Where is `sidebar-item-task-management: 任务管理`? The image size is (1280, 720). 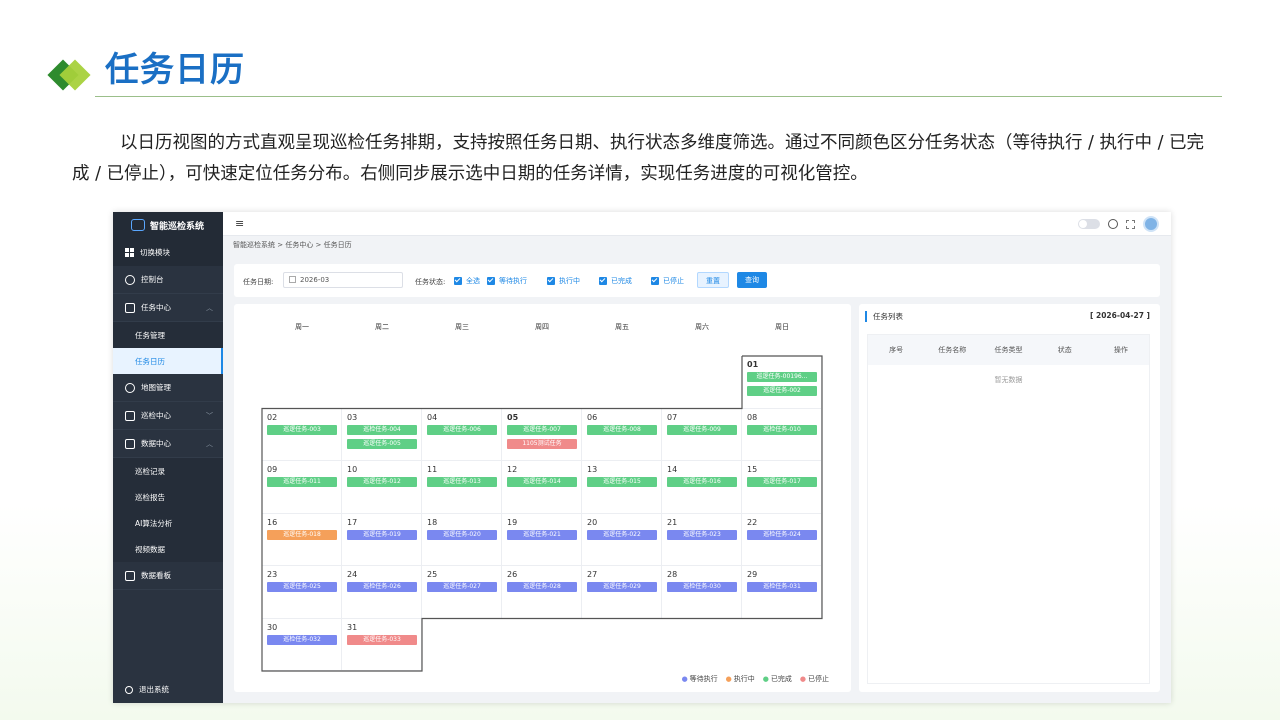 sidebar-item-task-management: 任务管理 is located at coordinates (168, 335).